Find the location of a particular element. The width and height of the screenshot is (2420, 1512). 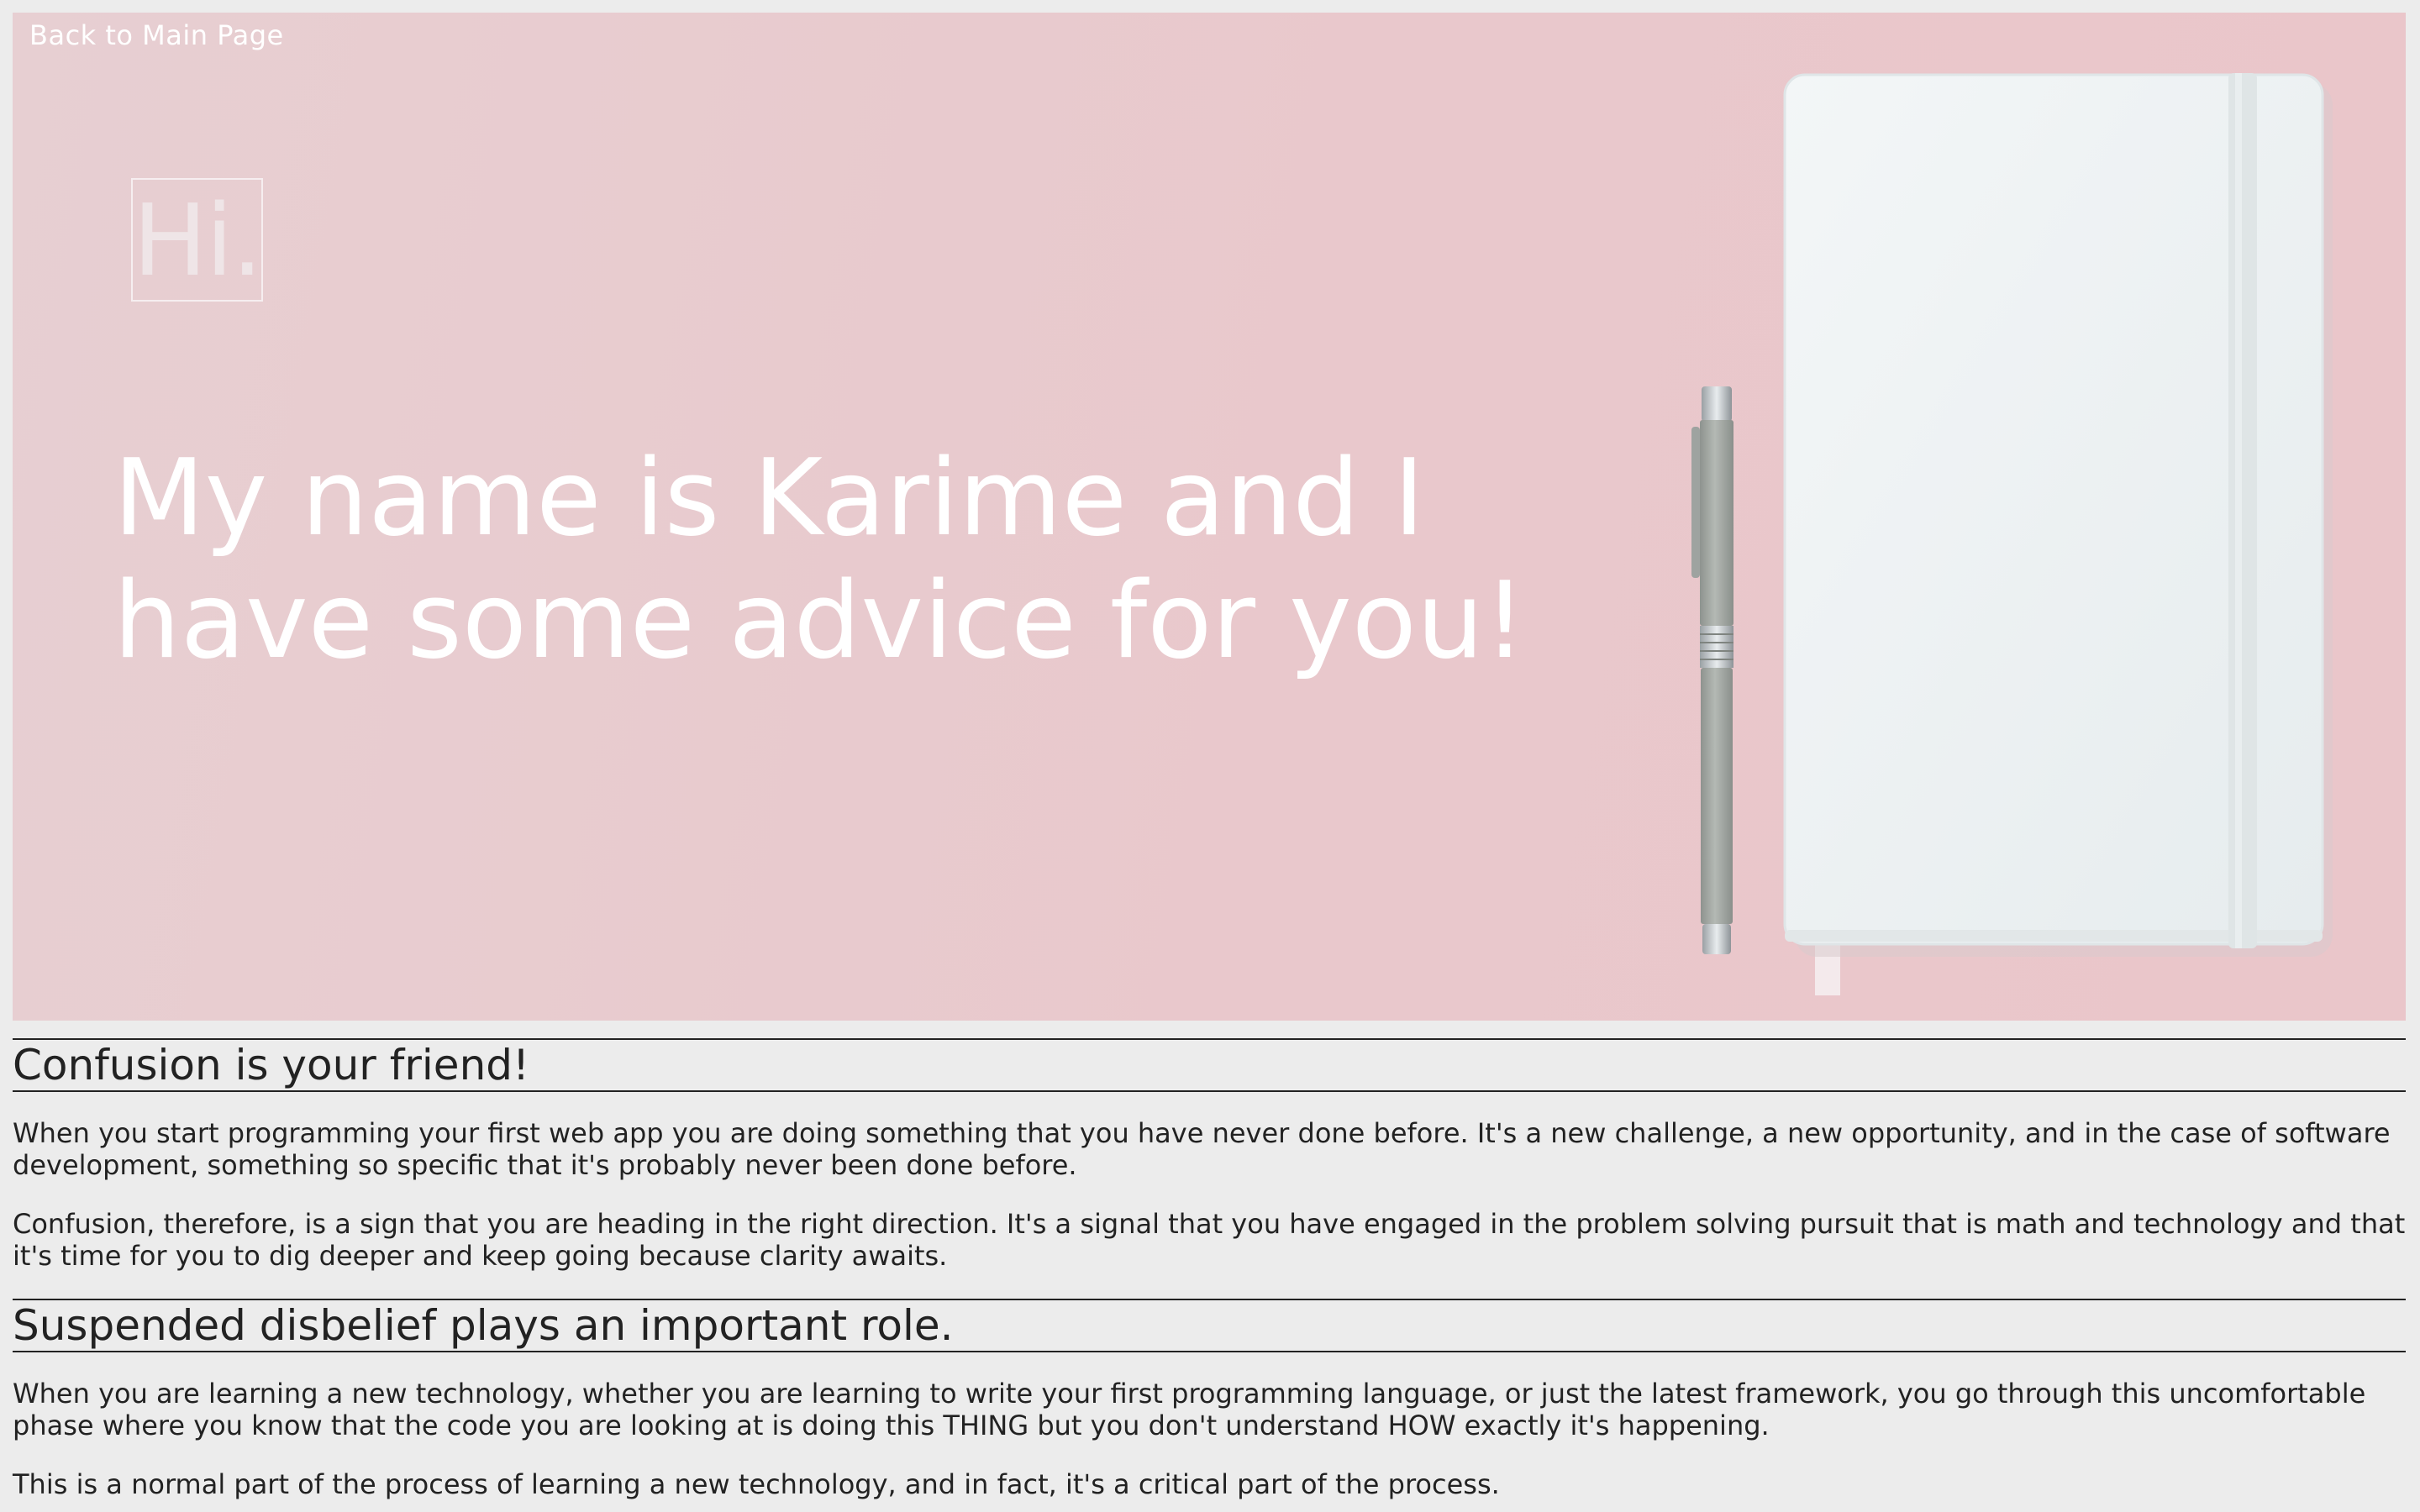

notebook-icon is located at coordinates (2058, 534).